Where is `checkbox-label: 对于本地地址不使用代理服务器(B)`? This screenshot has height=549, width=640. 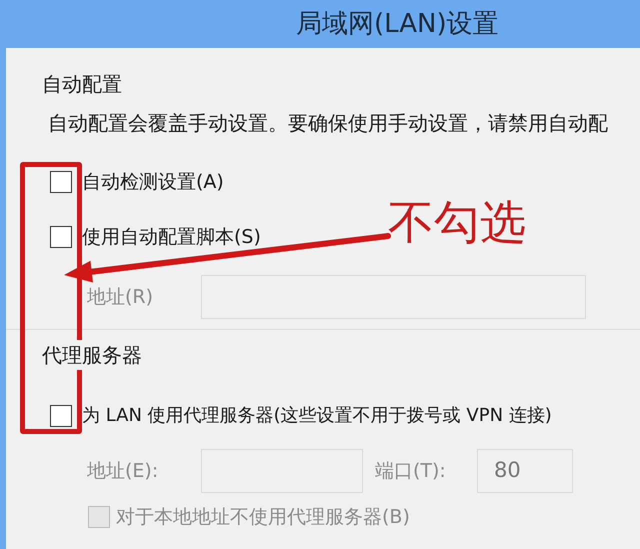 checkbox-label: 对于本地地址不使用代理服务器(B) is located at coordinates (263, 517).